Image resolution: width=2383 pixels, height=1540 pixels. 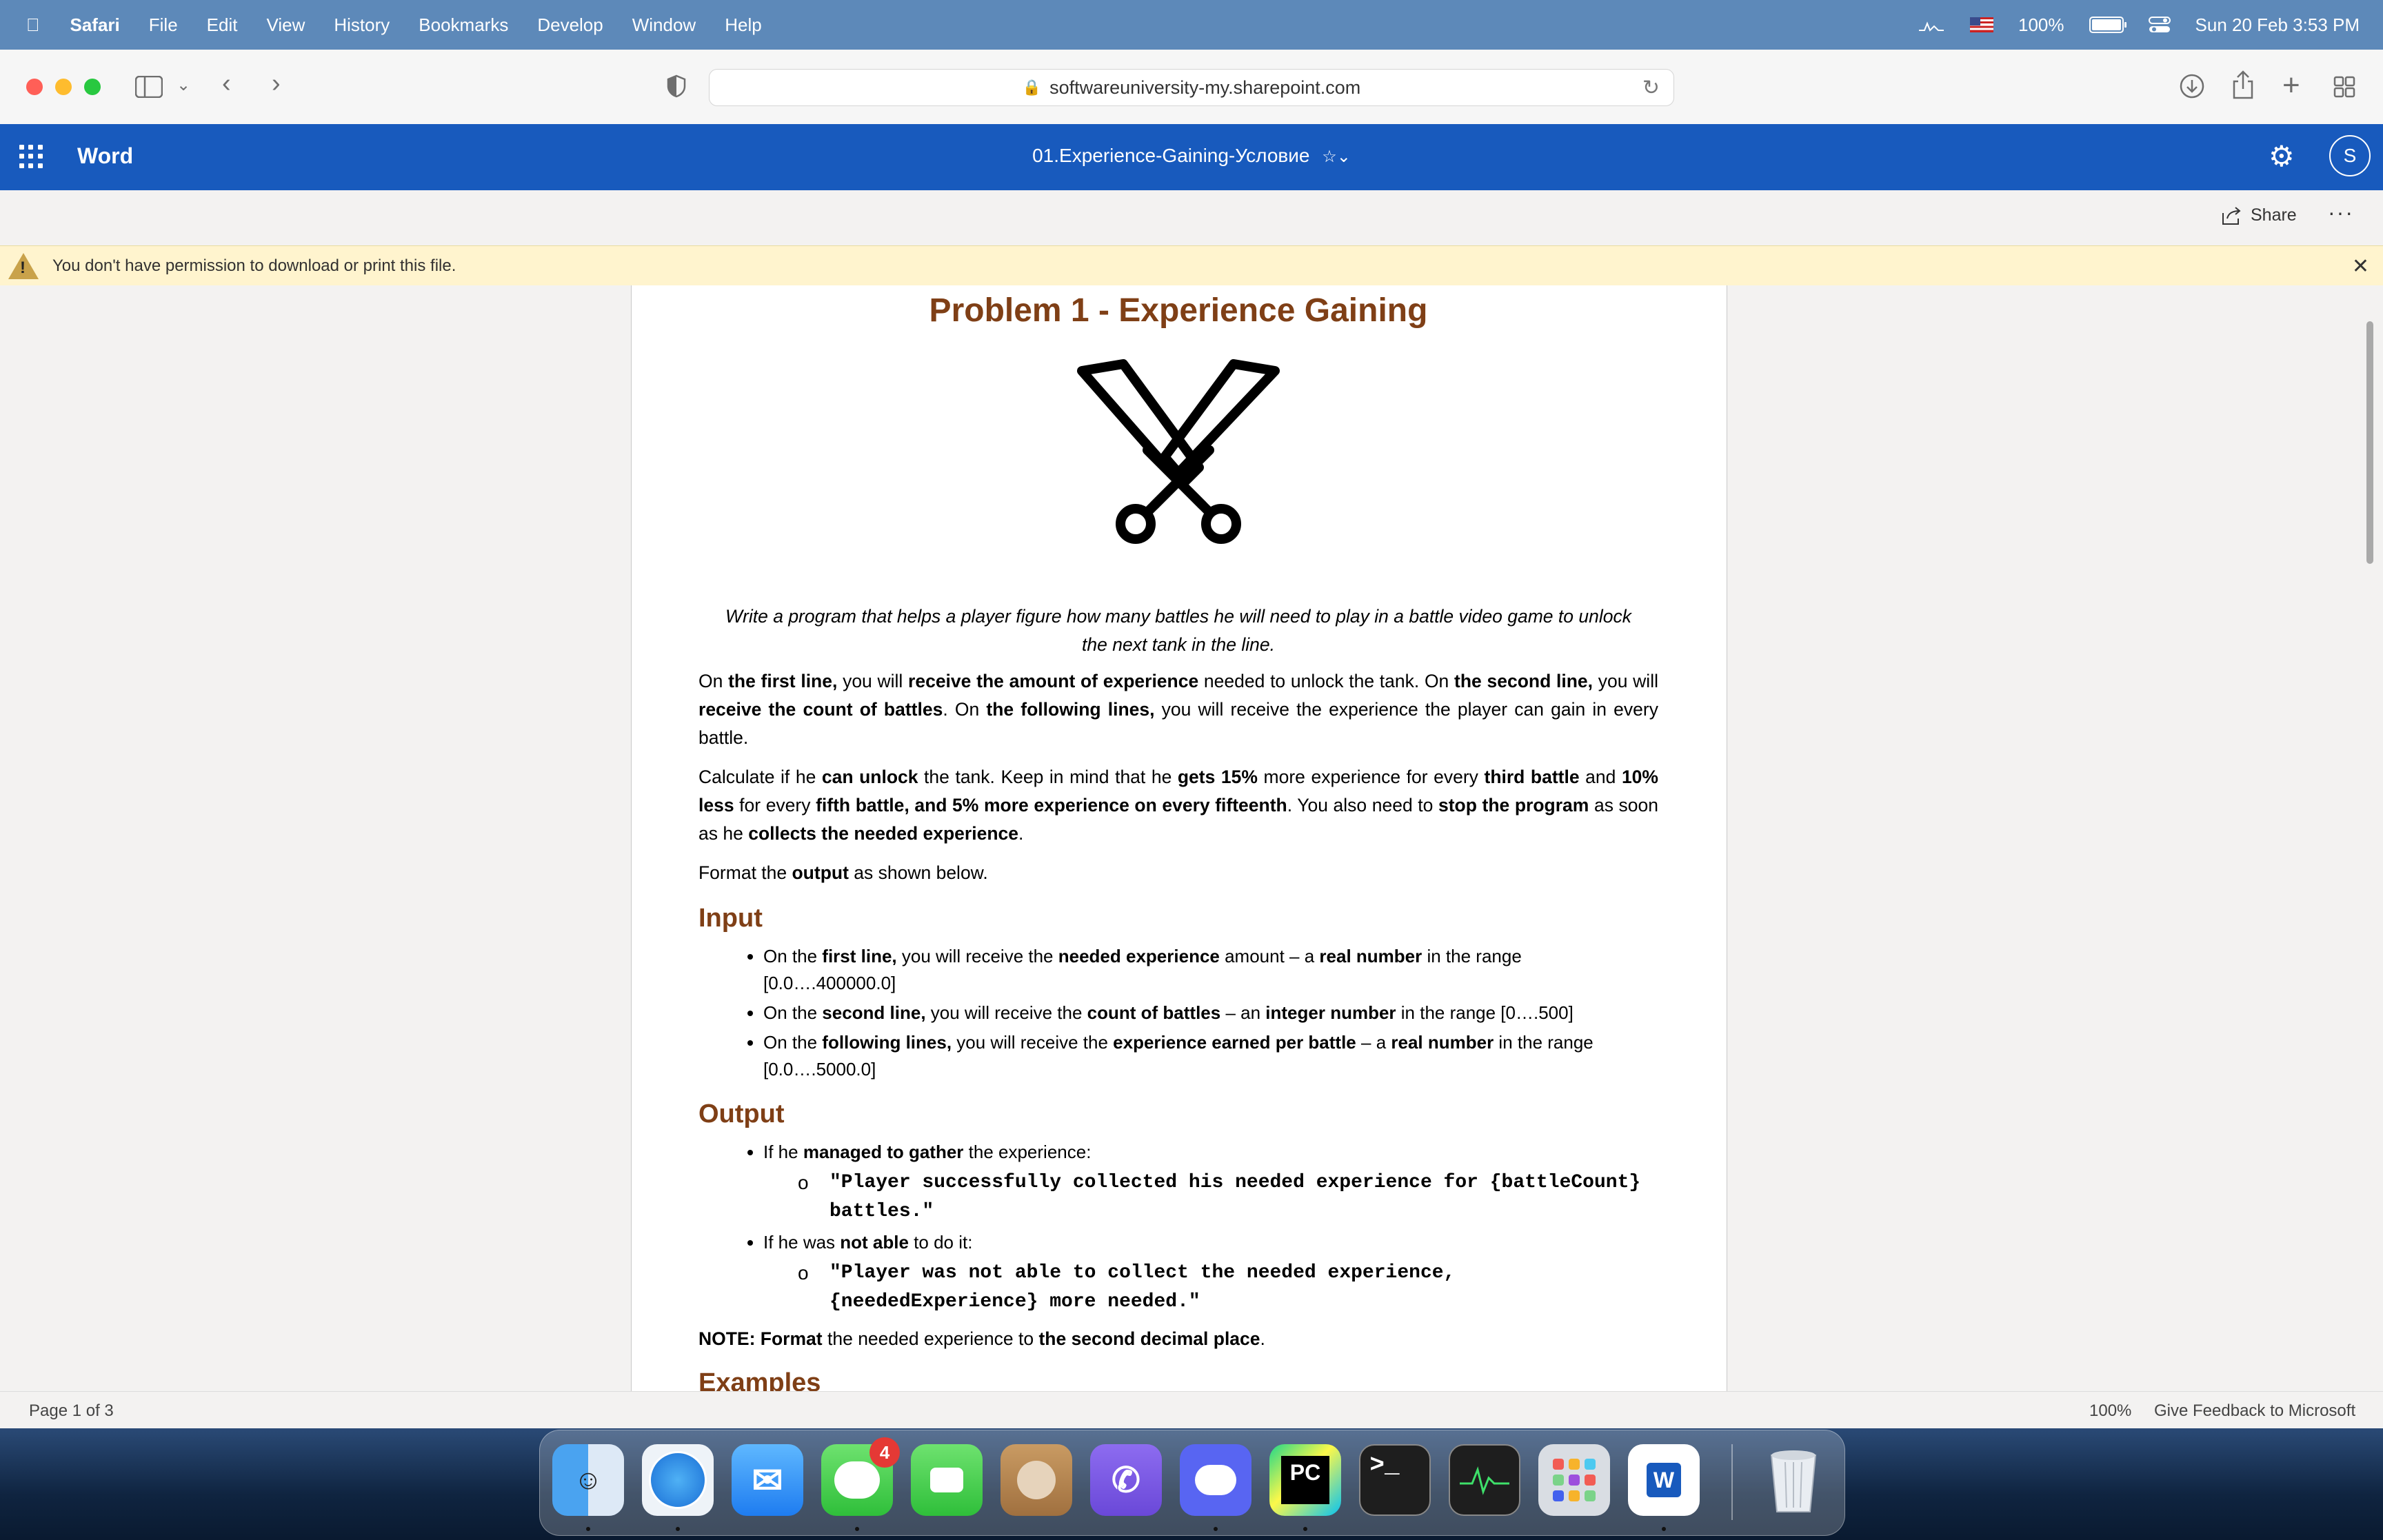 What do you see at coordinates (222, 25) in the screenshot?
I see `menu-edit: Edit` at bounding box center [222, 25].